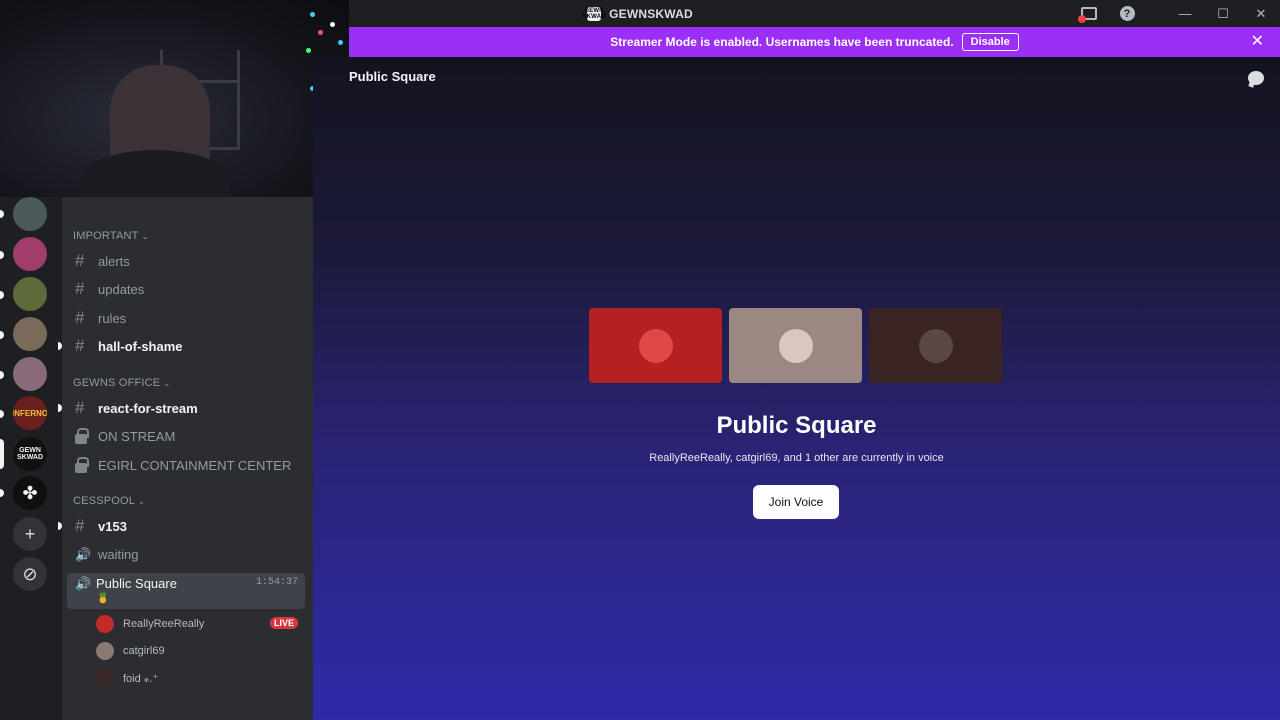  What do you see at coordinates (796, 502) in the screenshot?
I see `join-voice-button: Join Voice` at bounding box center [796, 502].